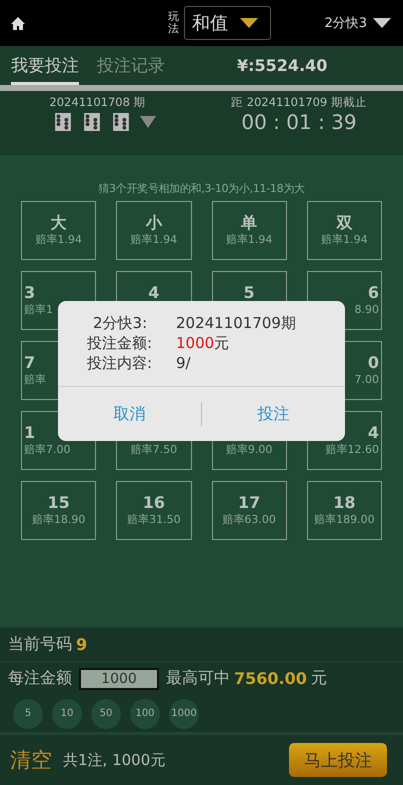 Image resolution: width=403 pixels, height=785 pixels. Describe the element at coordinates (249, 510) in the screenshot. I see `bet-option: 17 赔率63.00` at that location.